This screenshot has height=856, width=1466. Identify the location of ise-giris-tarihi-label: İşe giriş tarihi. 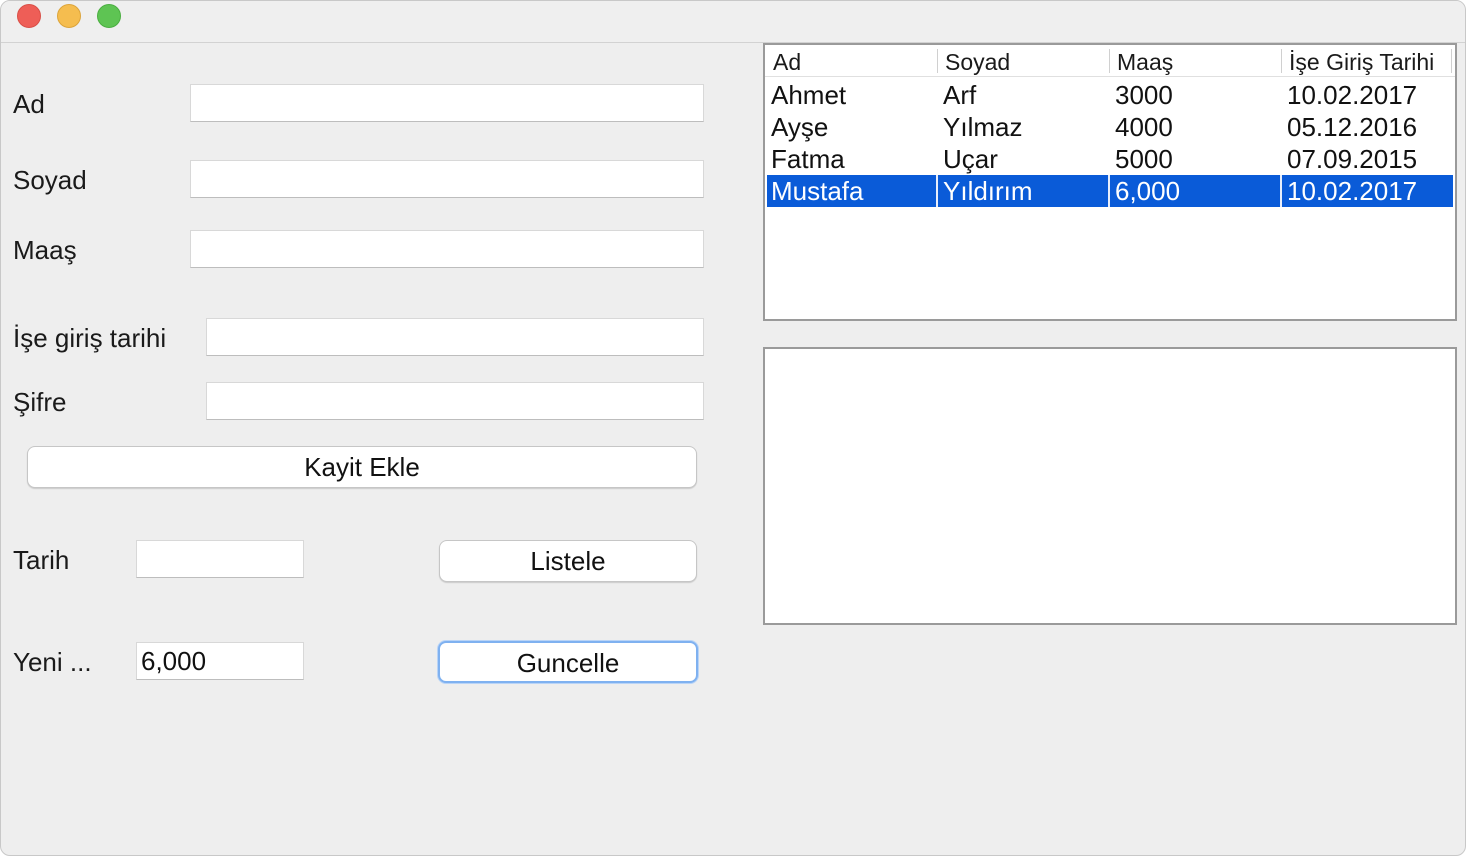
(90, 338).